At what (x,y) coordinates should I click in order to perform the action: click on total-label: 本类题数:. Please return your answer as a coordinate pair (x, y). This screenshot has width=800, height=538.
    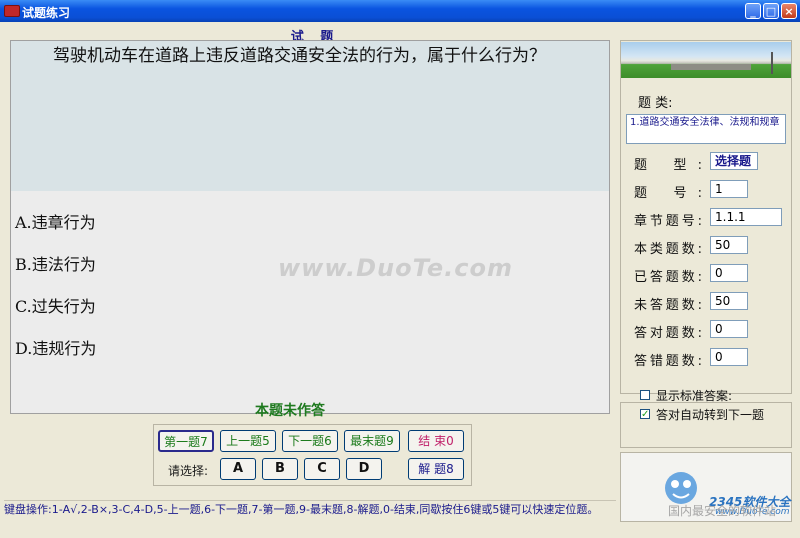
    Looking at the image, I should click on (668, 249).